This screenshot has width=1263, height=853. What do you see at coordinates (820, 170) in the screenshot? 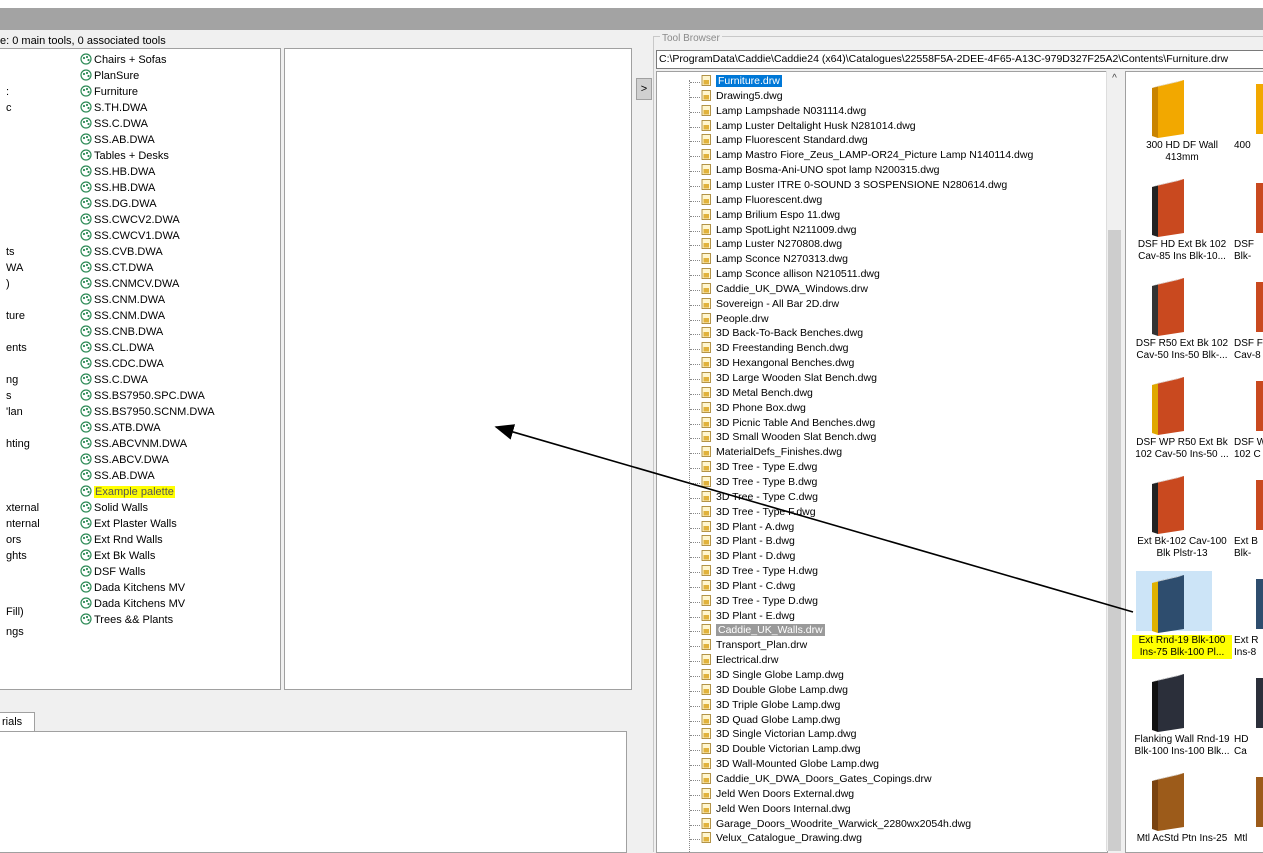
I see `tree-item: Lamp Bosma-Ani-UNO spot lamp N200315.dwg` at bounding box center [820, 170].